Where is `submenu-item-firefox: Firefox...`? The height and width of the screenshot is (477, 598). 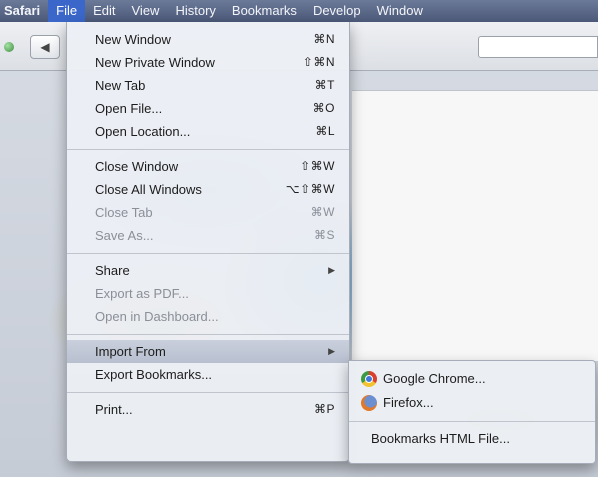
submenu-item-firefox: Firefox... is located at coordinates (472, 403).